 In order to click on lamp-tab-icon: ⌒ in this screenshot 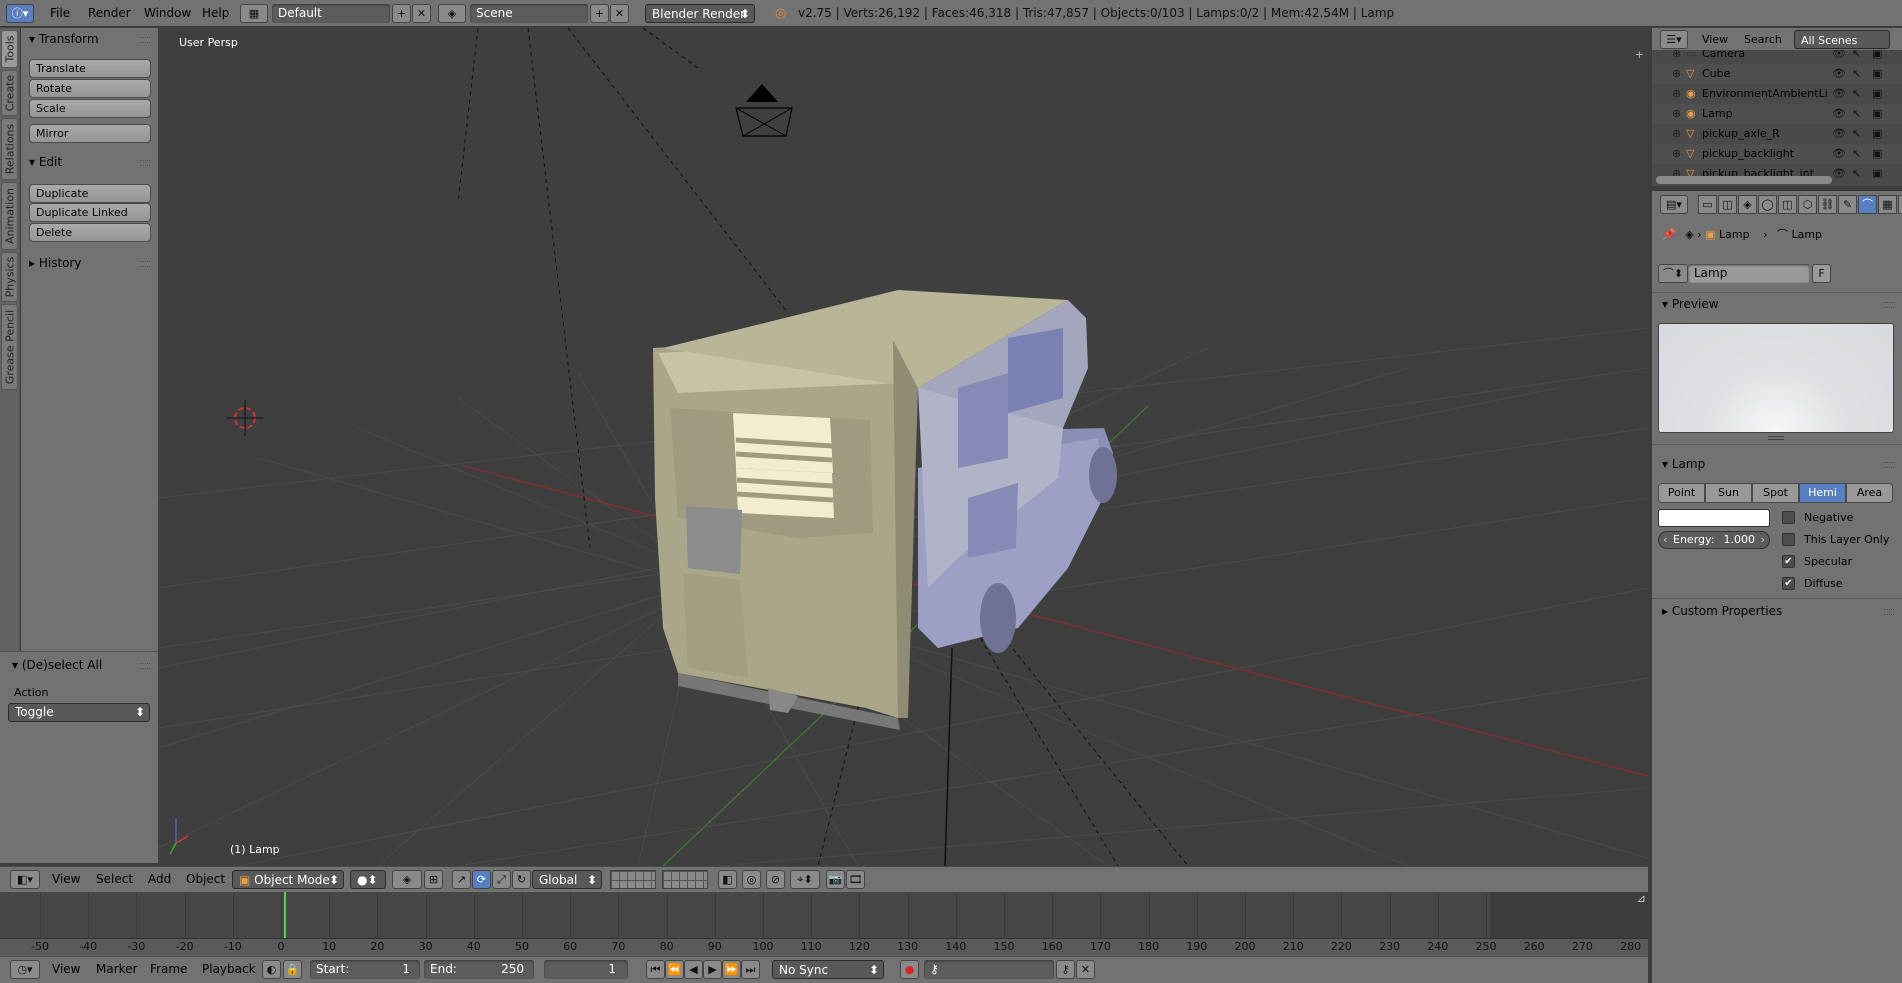, I will do `click(1867, 204)`.